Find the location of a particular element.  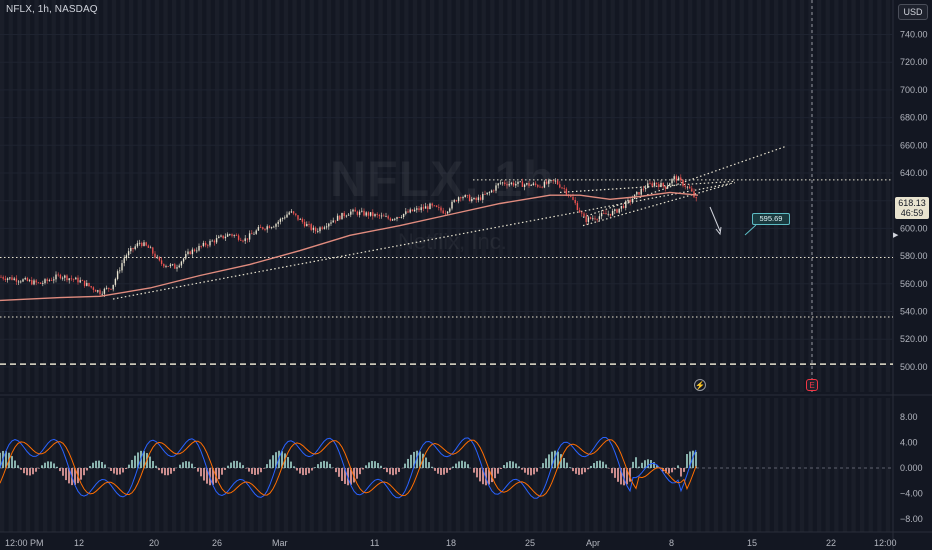

earnings-event-icon: E is located at coordinates (812, 385).